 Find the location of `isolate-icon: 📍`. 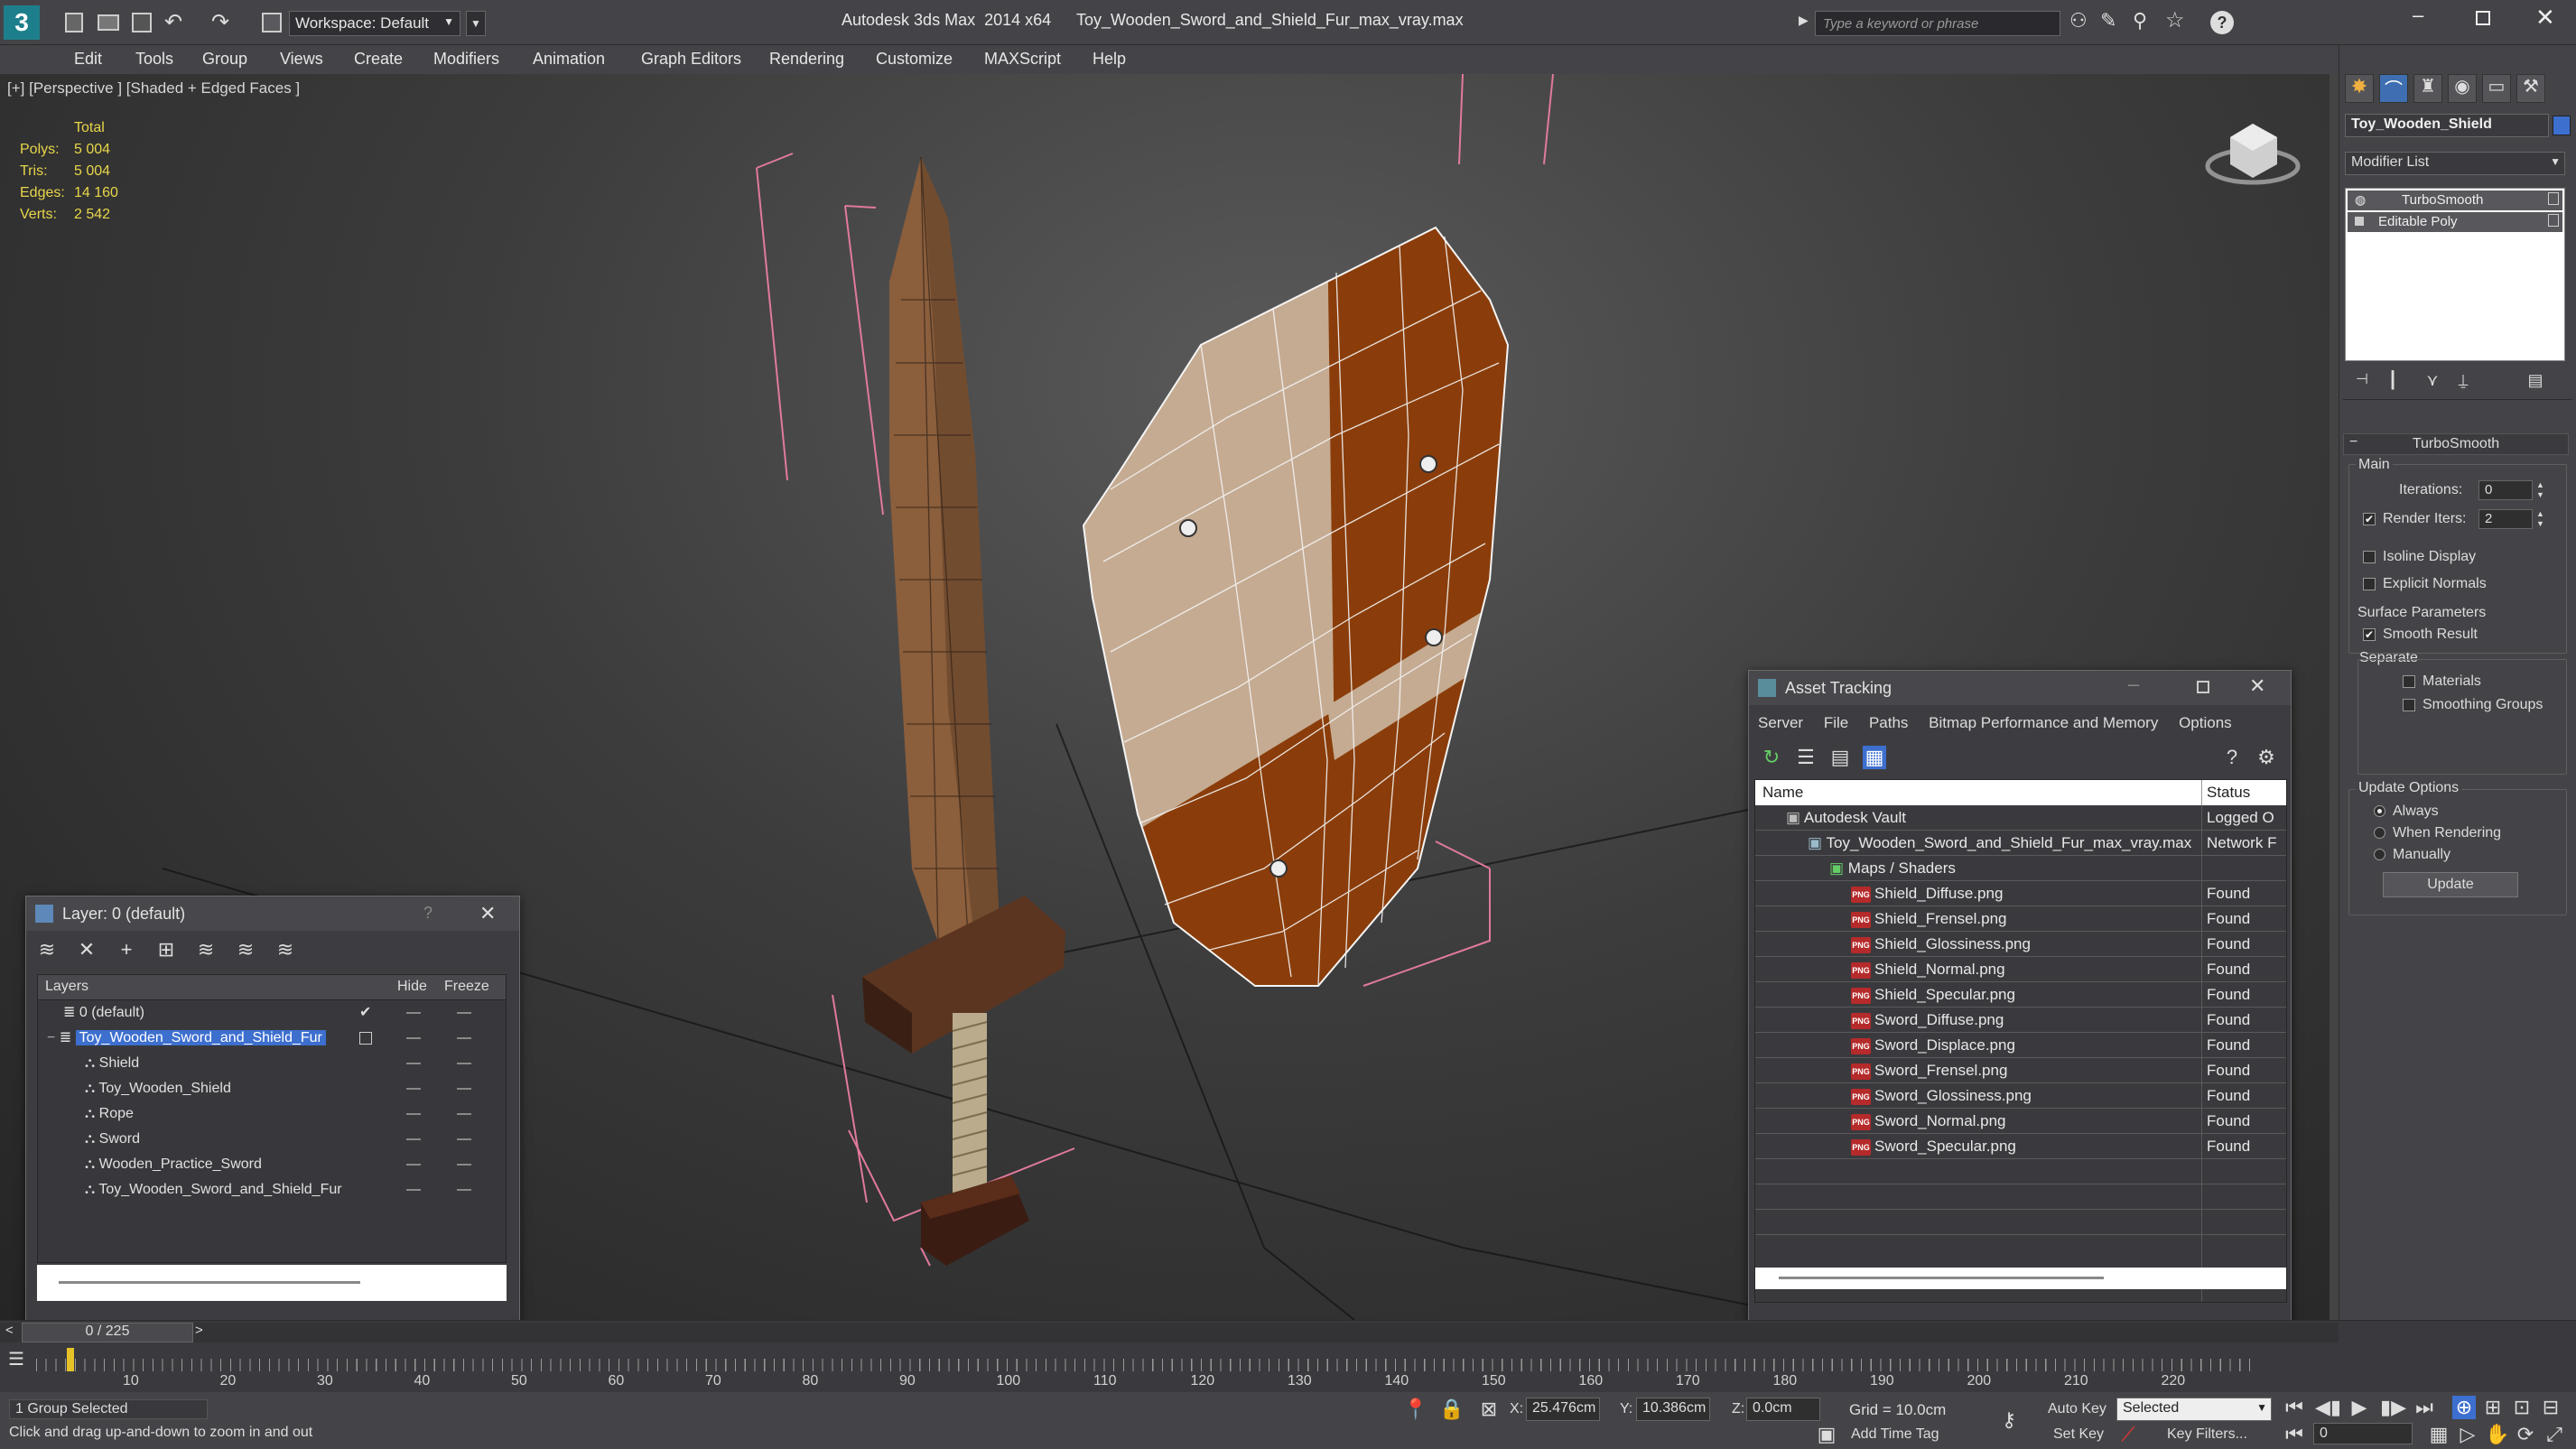

isolate-icon: 📍 is located at coordinates (1415, 1409).